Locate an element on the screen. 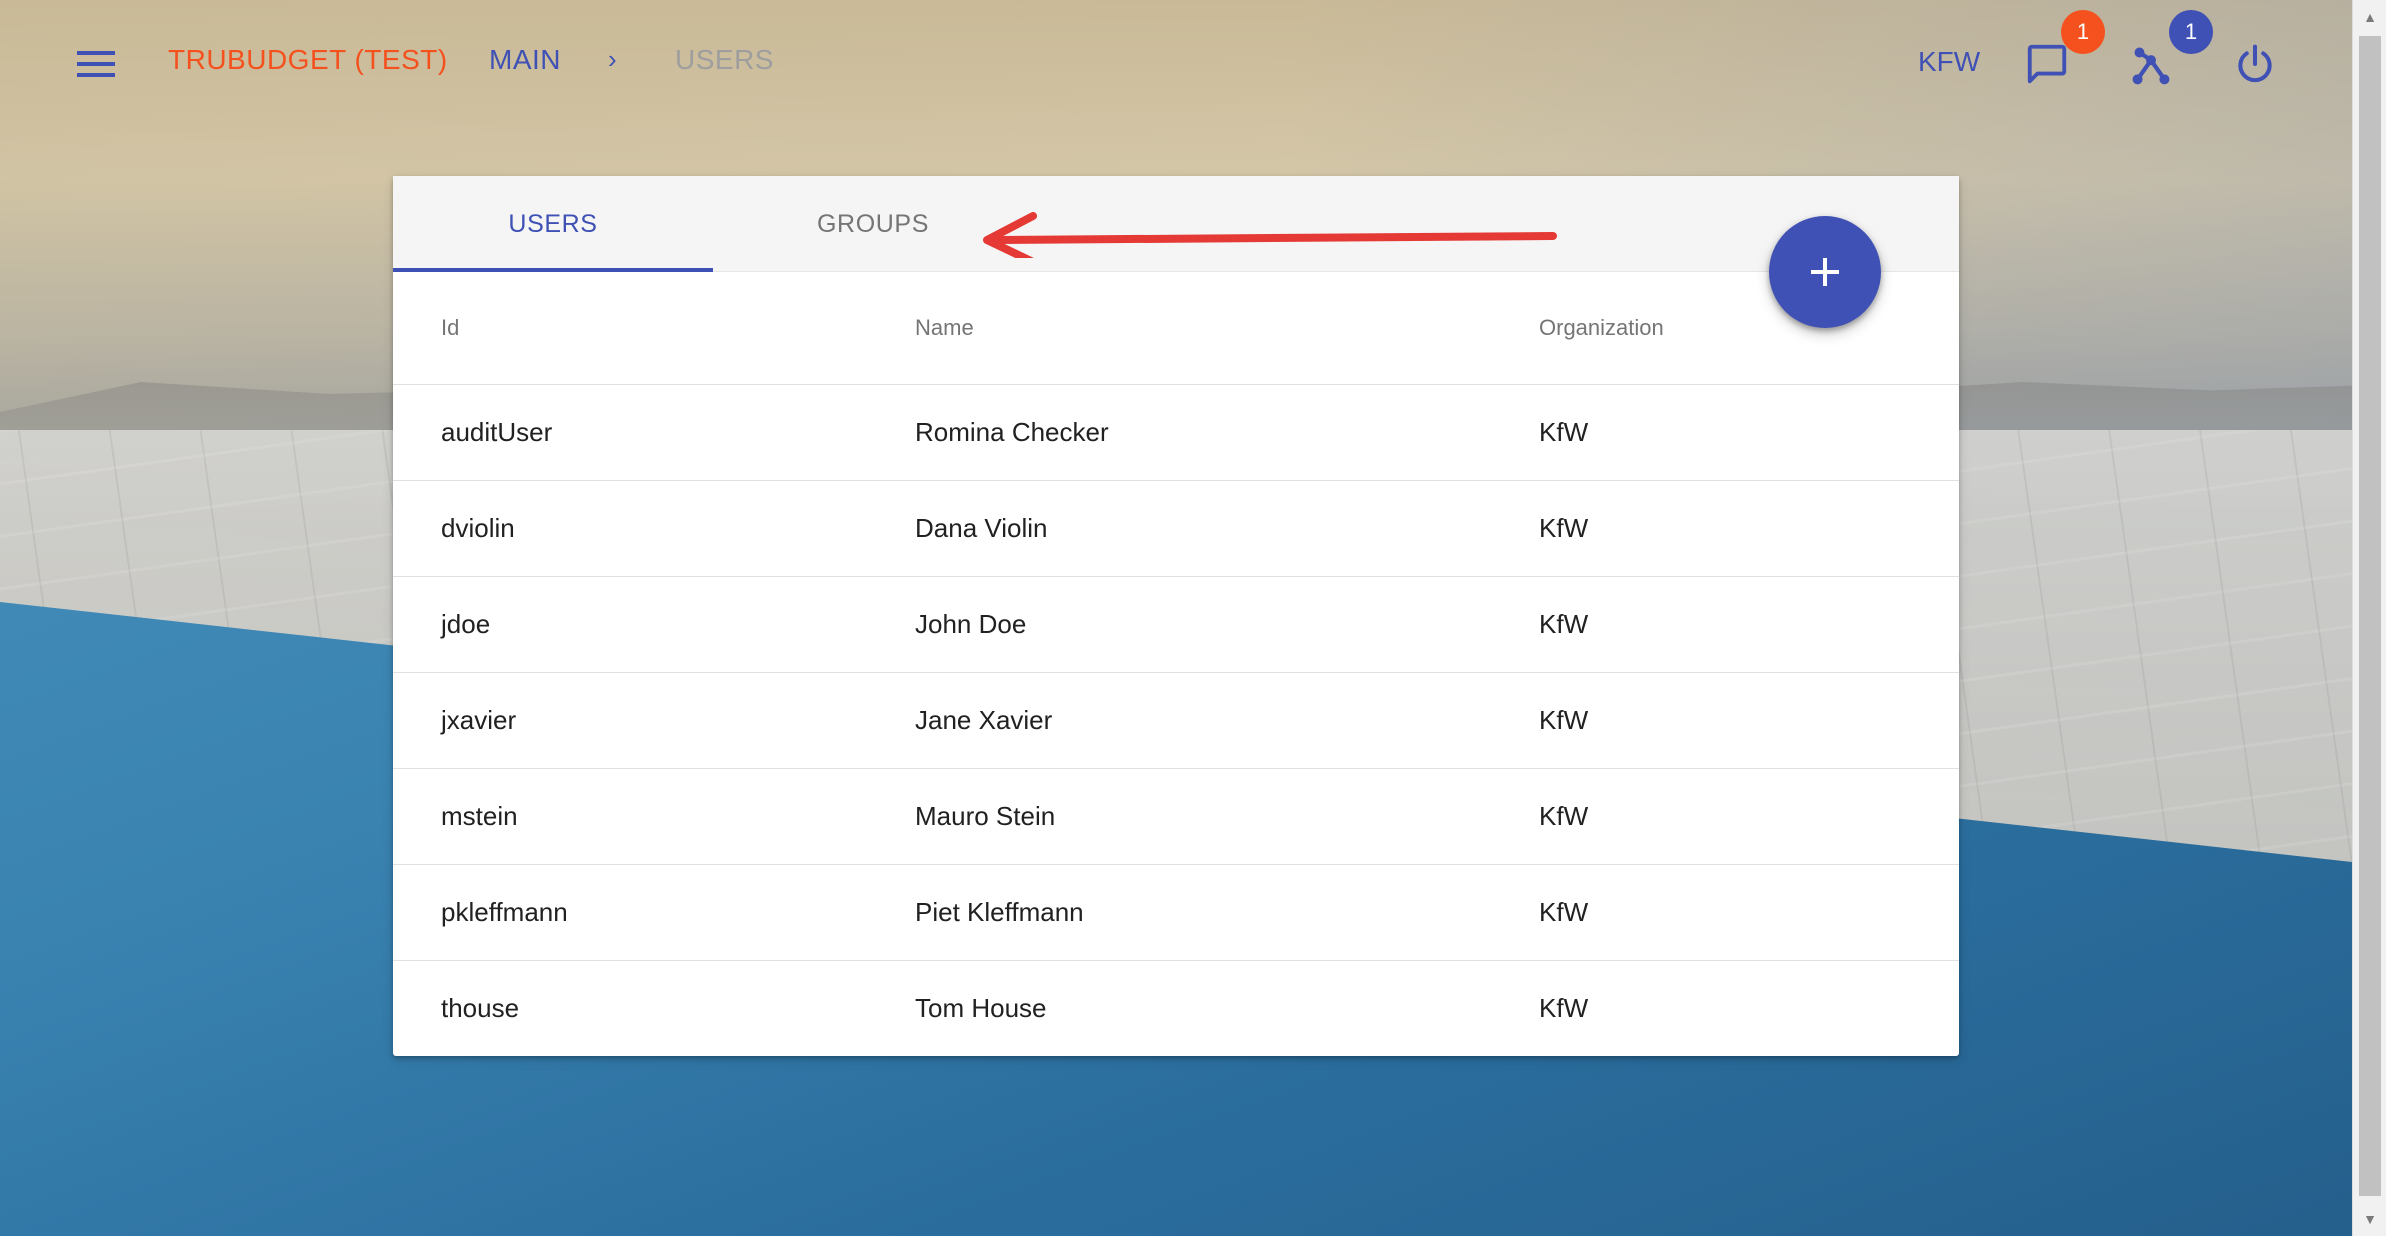  table-row: jdoe John Doe KfW is located at coordinates (1176, 624).